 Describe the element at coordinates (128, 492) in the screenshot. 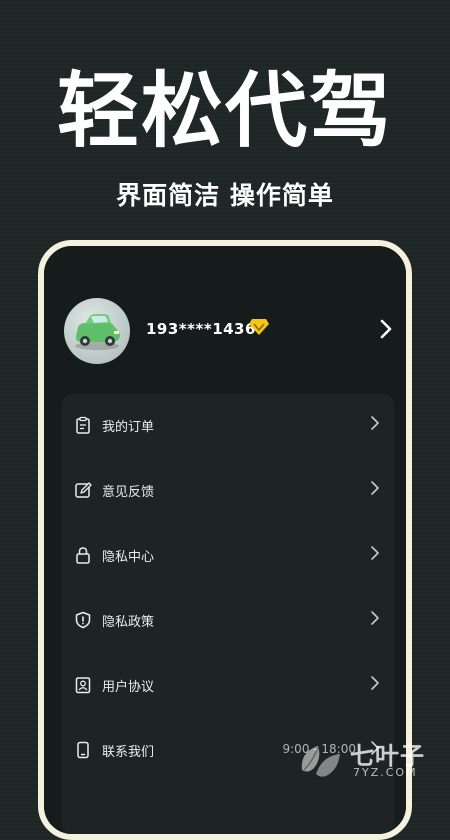

I see `menu-item-label: 意见反馈` at that location.